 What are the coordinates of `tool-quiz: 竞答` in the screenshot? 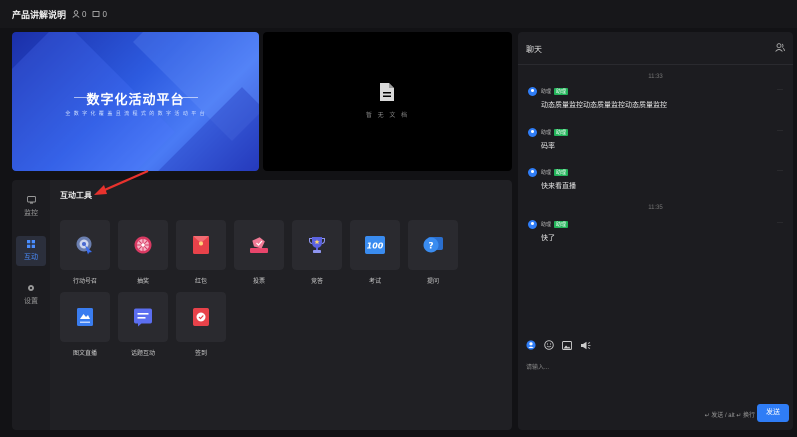 It's located at (317, 252).